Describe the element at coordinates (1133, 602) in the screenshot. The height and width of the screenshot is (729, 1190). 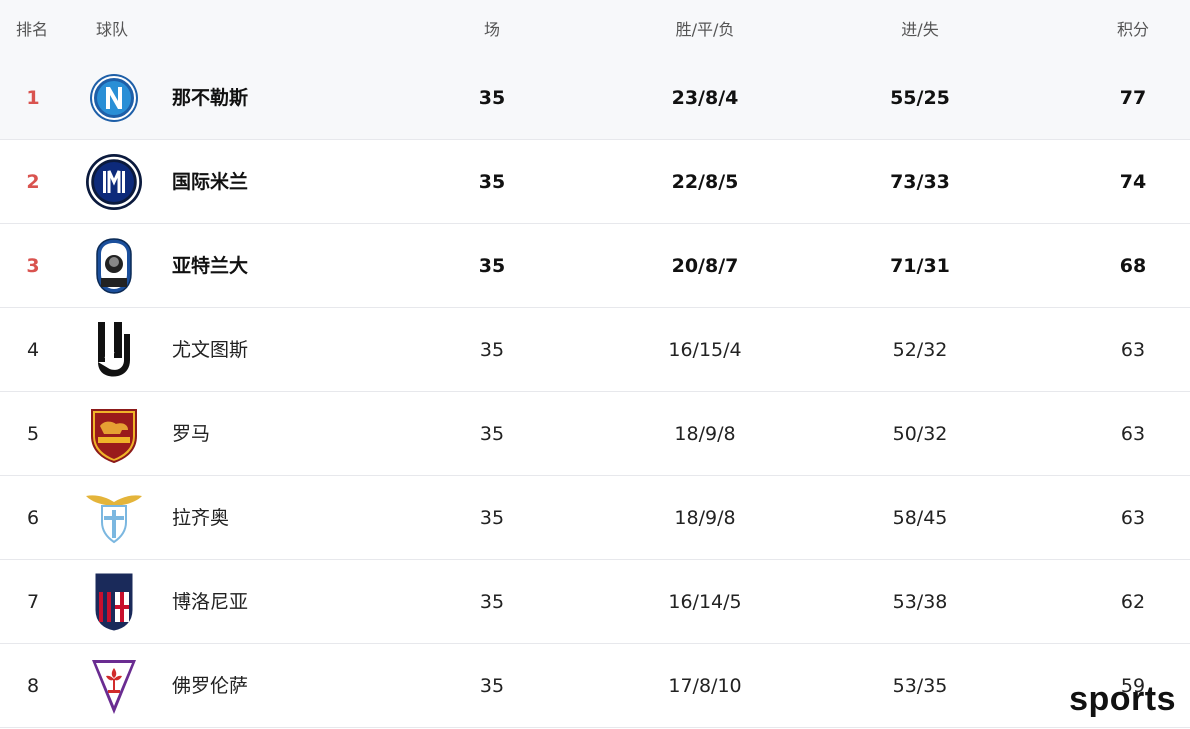
I see `points-cell: 62` at that location.